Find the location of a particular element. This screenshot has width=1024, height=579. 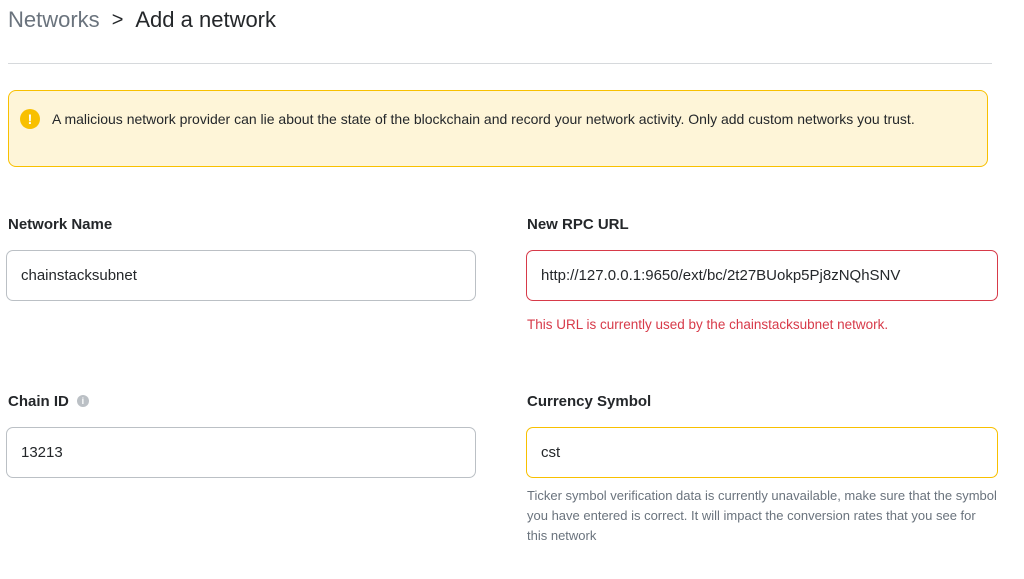

rpc-url-input is located at coordinates (762, 275).